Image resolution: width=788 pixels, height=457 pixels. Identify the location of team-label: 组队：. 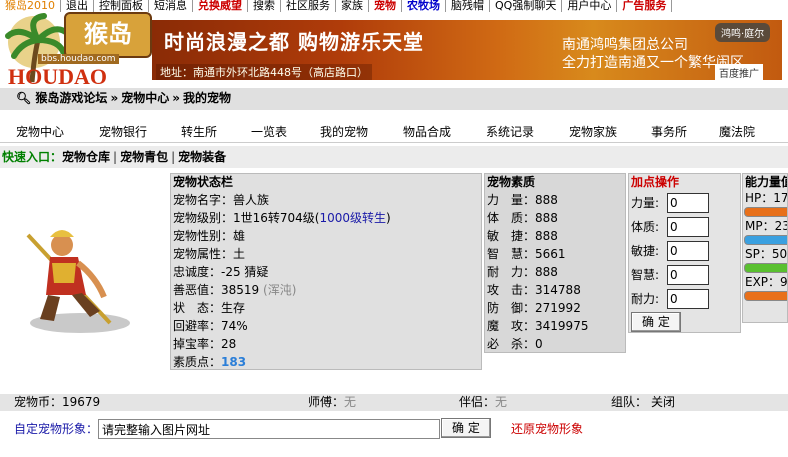
(629, 402).